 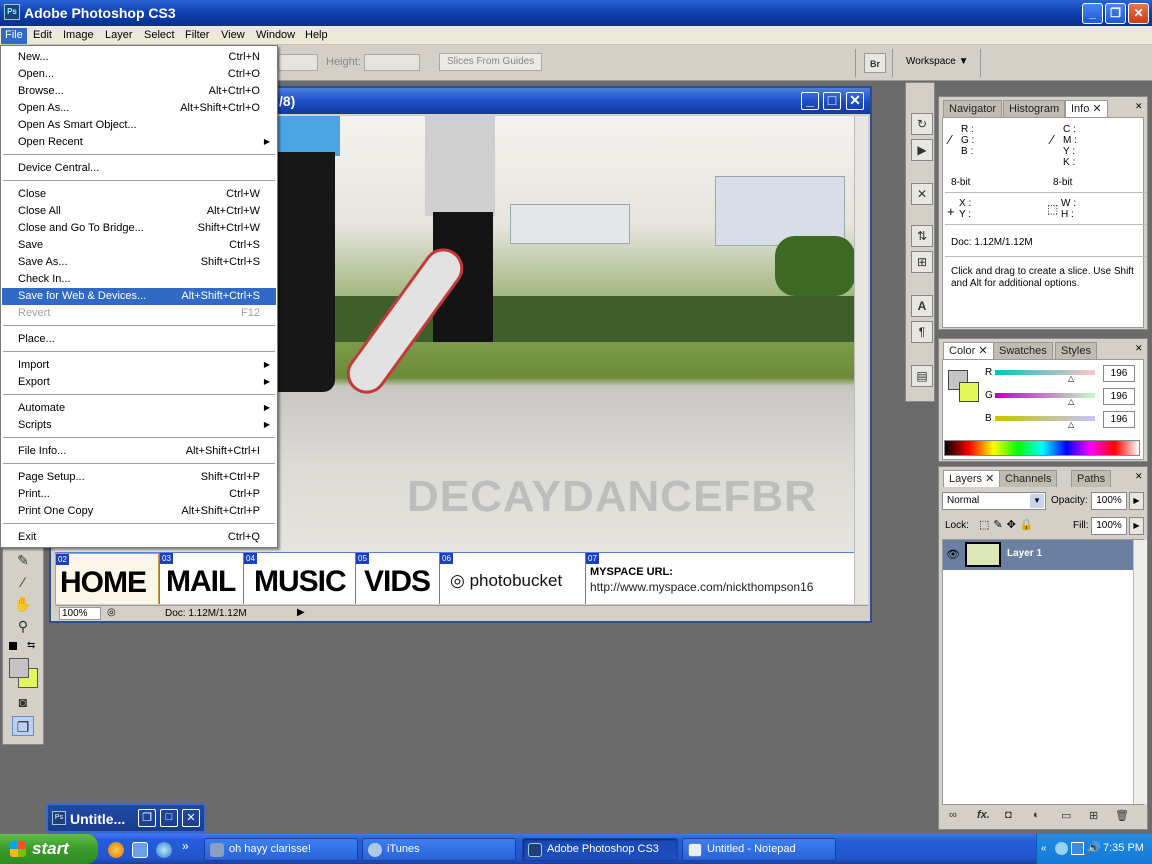 I want to click on menu-item-close-all: Close All Alt+Ctrl+W, so click(x=139, y=211).